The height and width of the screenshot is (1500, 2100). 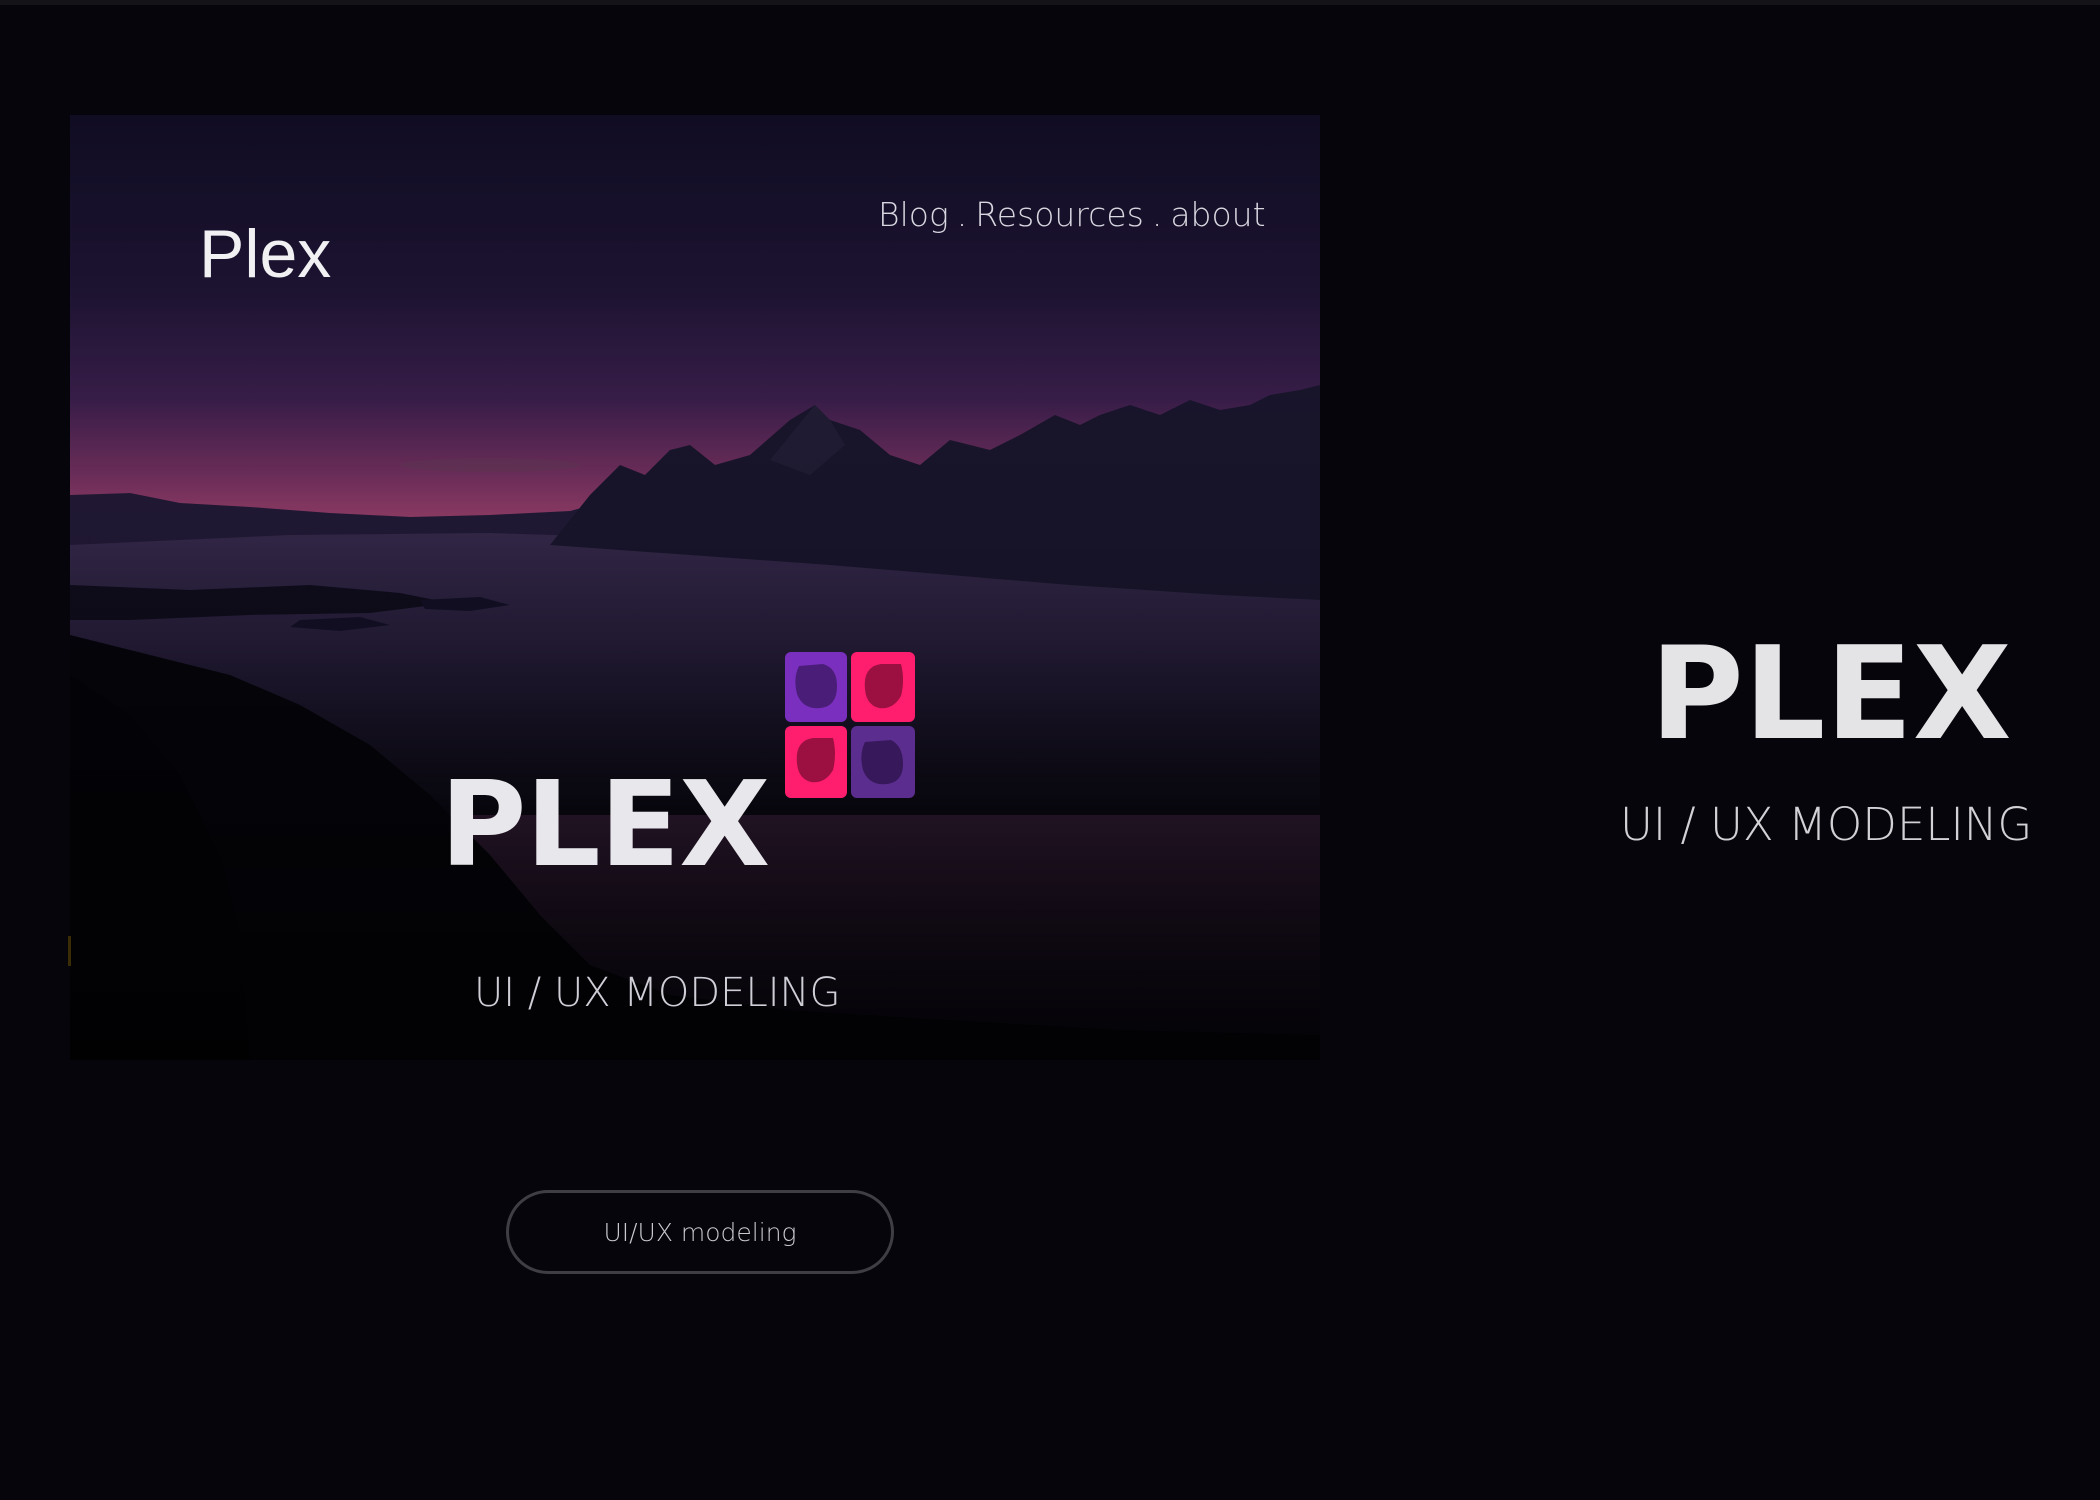 What do you see at coordinates (1217, 214) in the screenshot?
I see `nav-link-about: about` at bounding box center [1217, 214].